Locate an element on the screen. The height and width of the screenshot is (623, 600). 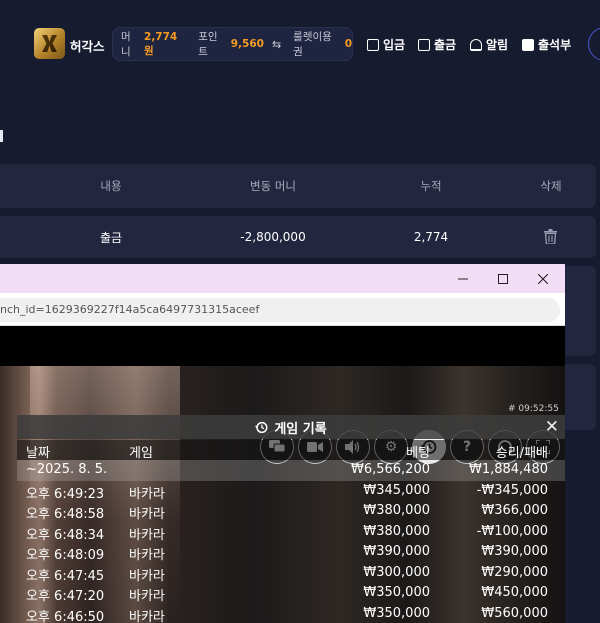
point-label: 포인트 is located at coordinates (208, 44).